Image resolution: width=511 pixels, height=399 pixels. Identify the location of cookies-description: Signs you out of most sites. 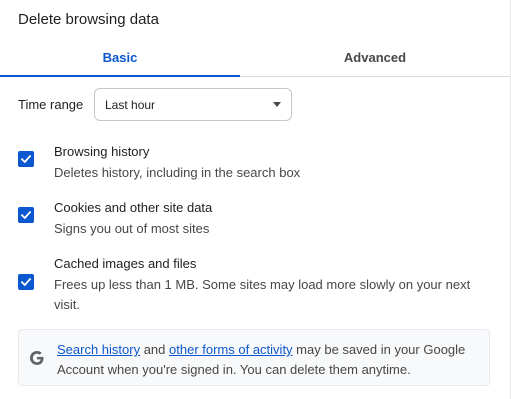
(132, 228).